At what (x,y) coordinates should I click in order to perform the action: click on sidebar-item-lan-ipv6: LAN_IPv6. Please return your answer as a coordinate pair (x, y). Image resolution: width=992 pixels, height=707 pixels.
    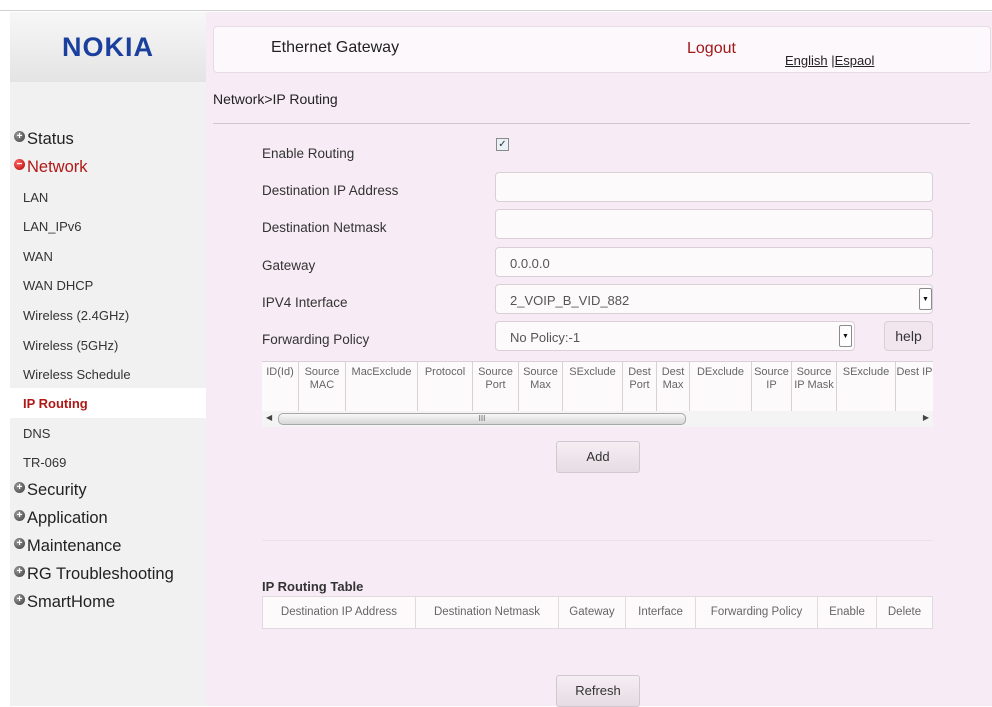
    Looking at the image, I should click on (52, 226).